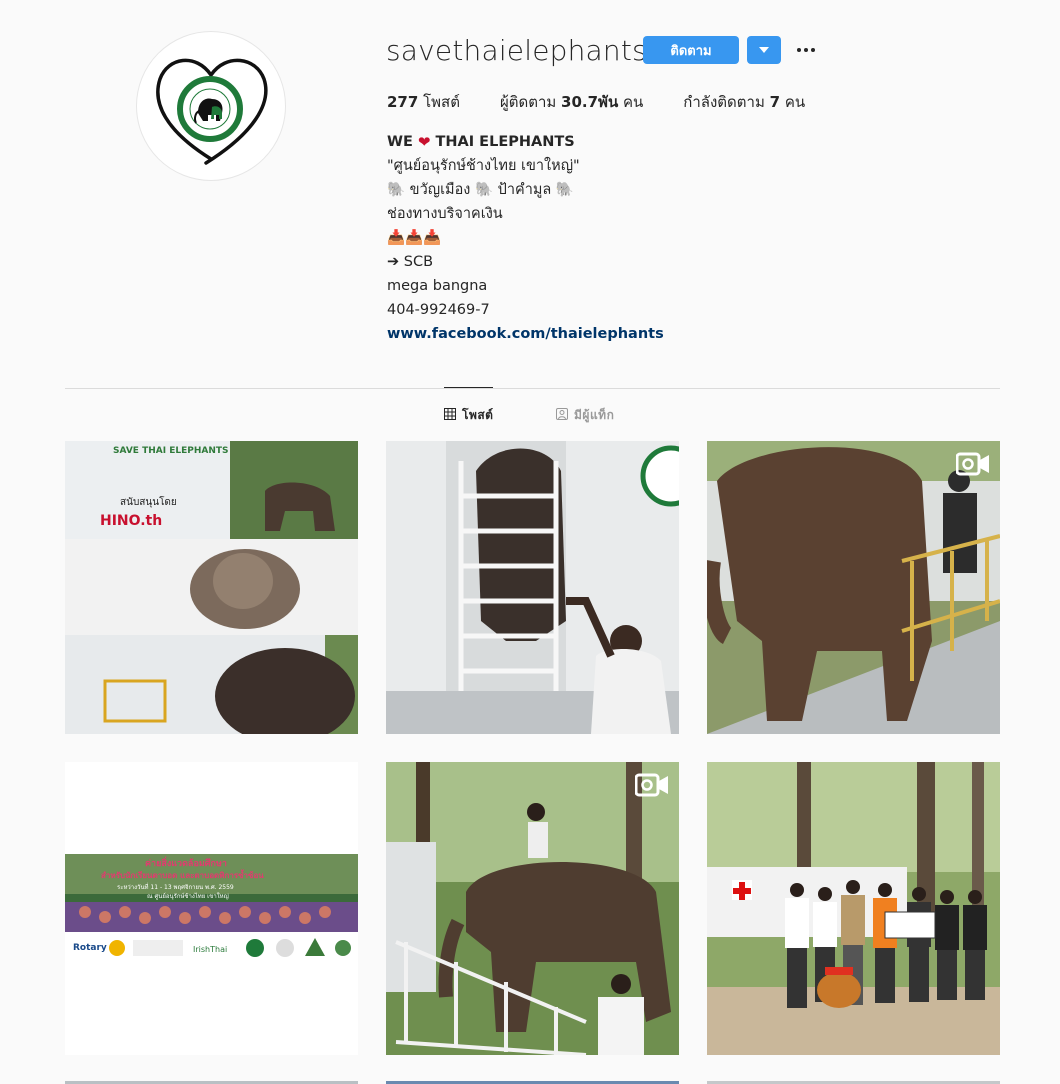 This screenshot has width=1060, height=1084. What do you see at coordinates (437, 286) in the screenshot?
I see `bio-line: mega bangna` at bounding box center [437, 286].